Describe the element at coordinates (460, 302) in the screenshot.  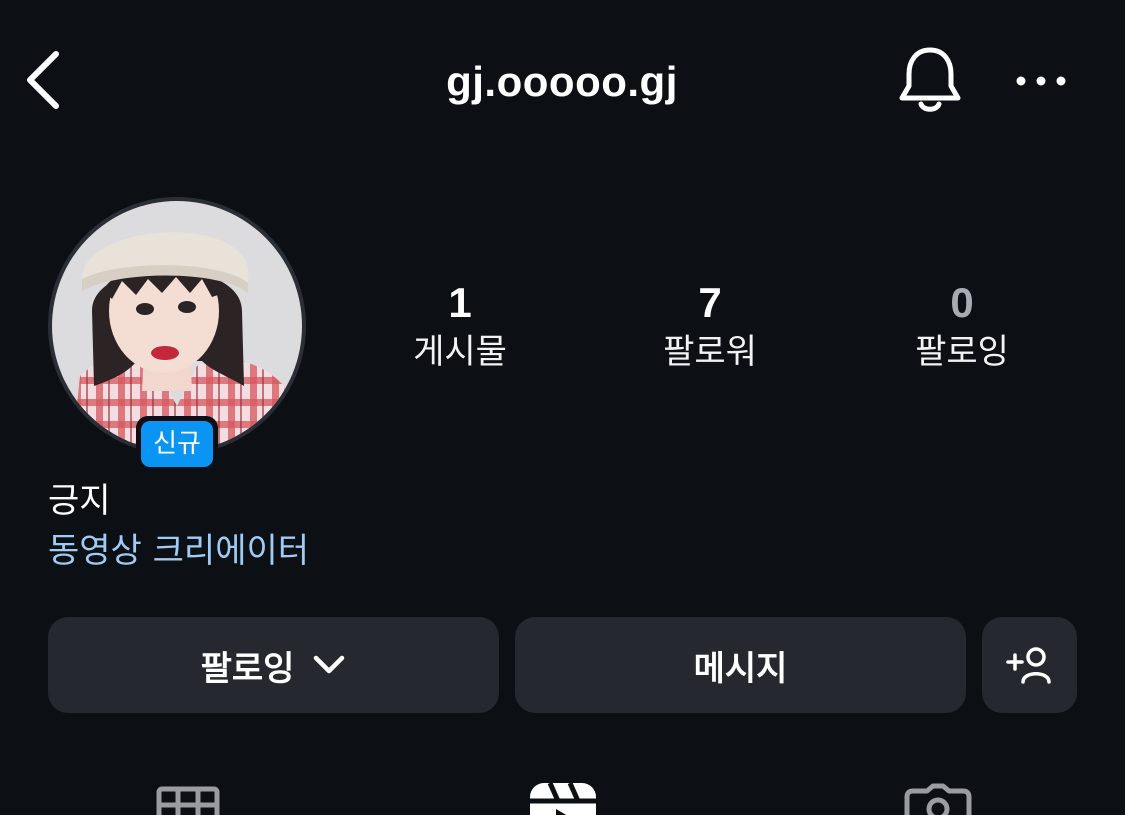
I see `posts-count: 1` at that location.